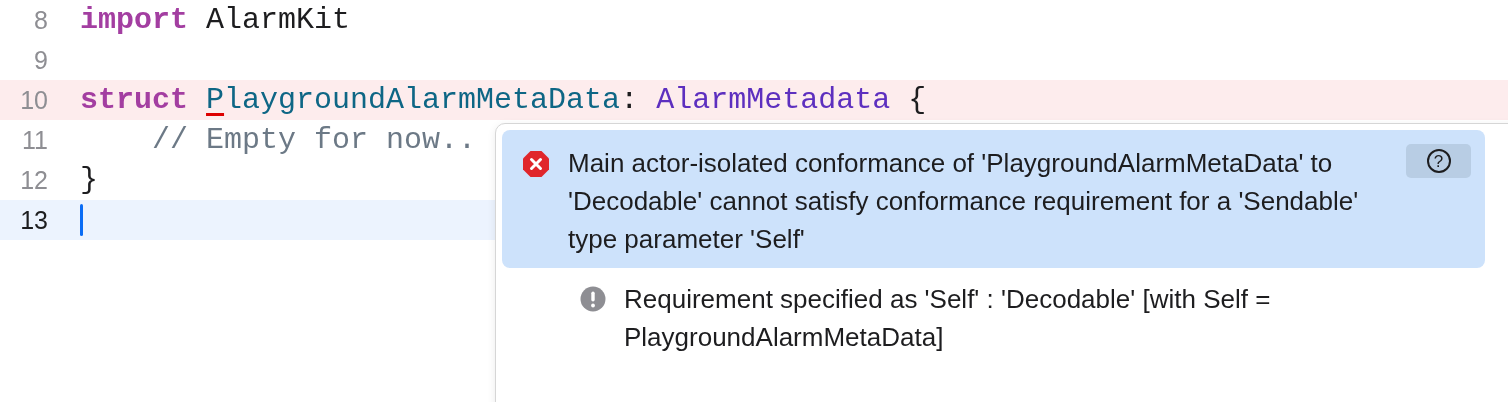 The height and width of the screenshot is (402, 1508). I want to click on line-number: 10, so click(33, 100).